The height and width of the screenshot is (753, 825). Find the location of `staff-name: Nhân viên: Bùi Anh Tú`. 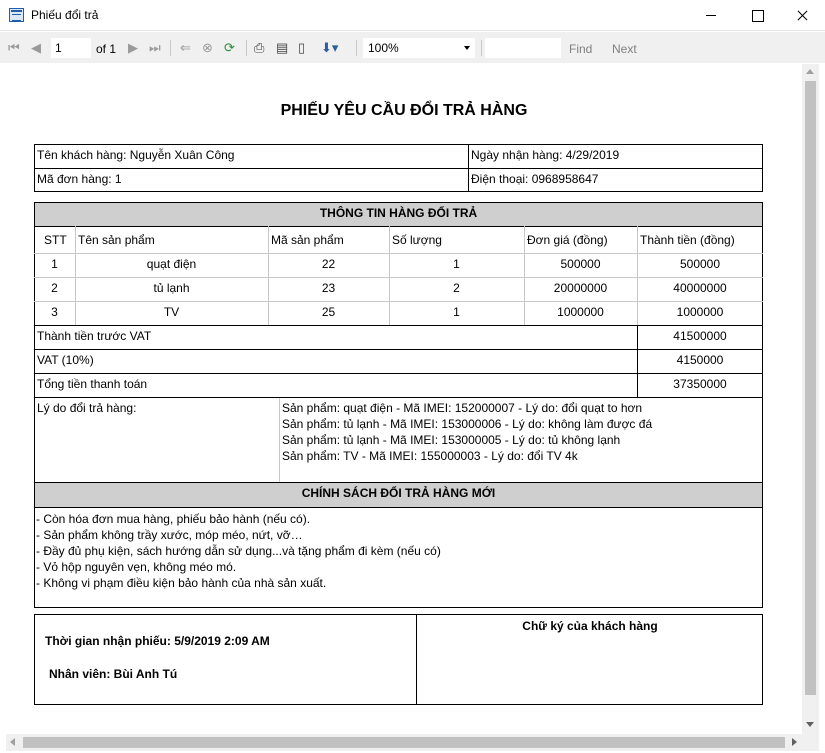

staff-name: Nhân viên: Bùi Anh Tú is located at coordinates (113, 674).